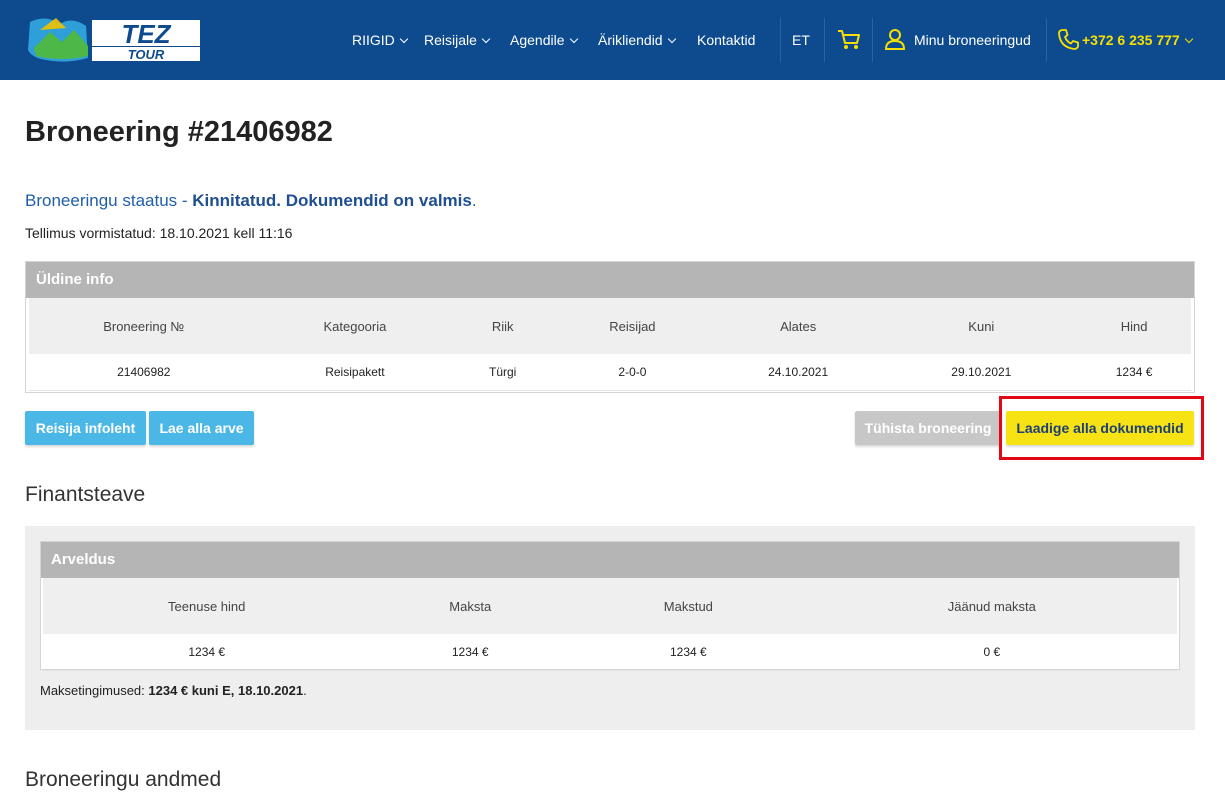  What do you see at coordinates (123, 779) in the screenshot?
I see `booking-details-title: Broneeringu andmed` at bounding box center [123, 779].